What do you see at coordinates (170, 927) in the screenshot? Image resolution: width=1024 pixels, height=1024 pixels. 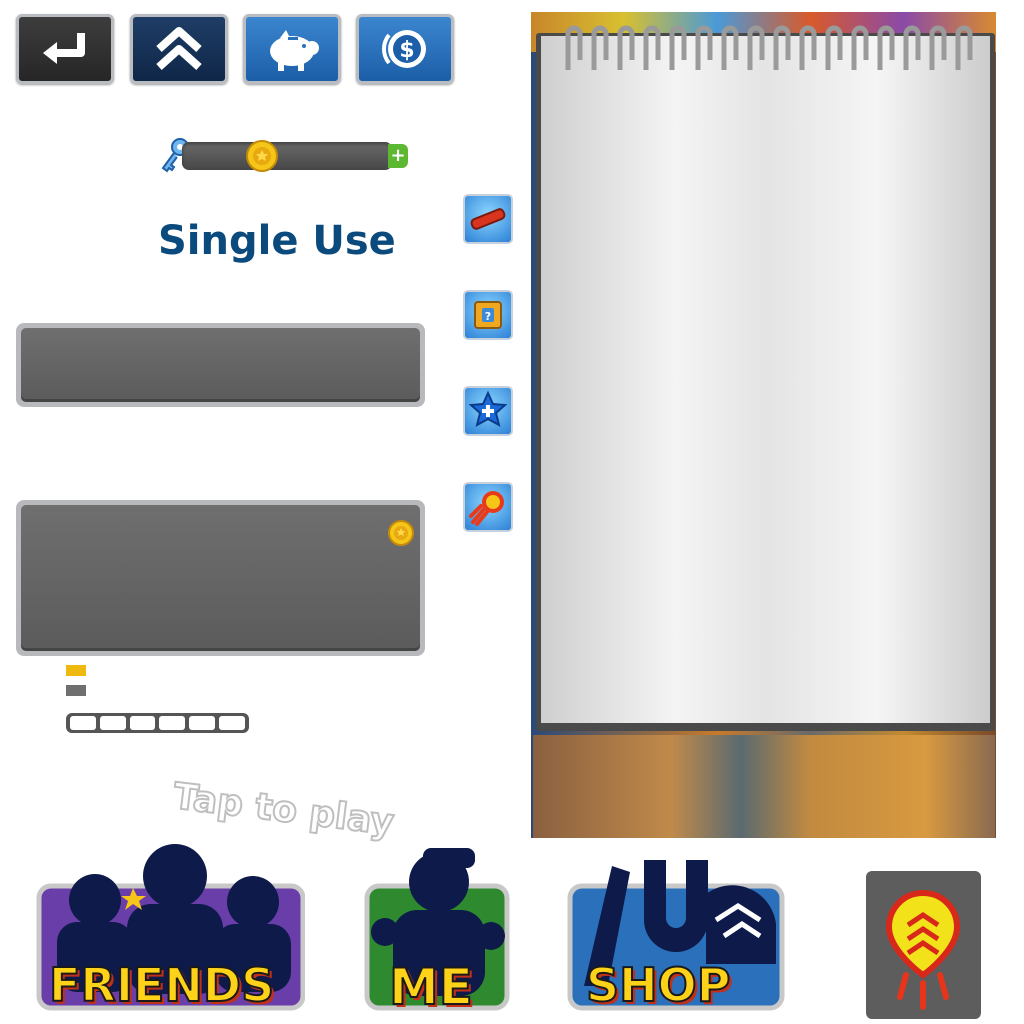 I see `friends-button: FRIENDS` at bounding box center [170, 927].